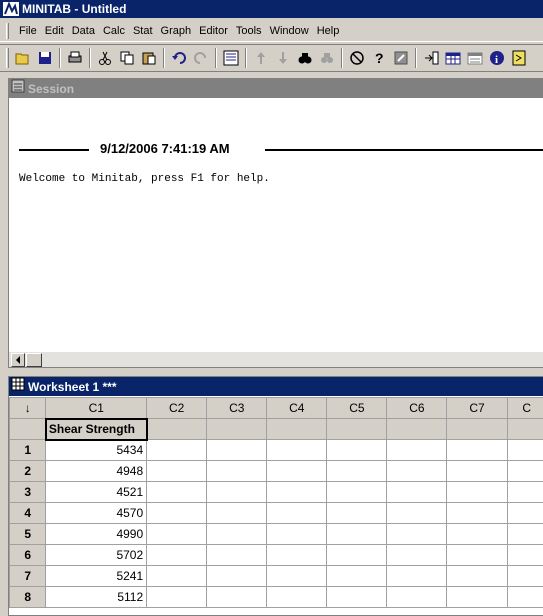  I want to click on menu-tools: Tools, so click(249, 31).